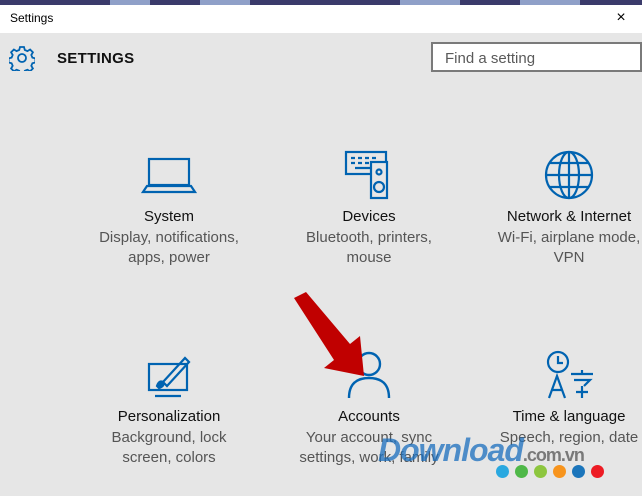 The image size is (642, 496). Describe the element at coordinates (569, 175) in the screenshot. I see `globe-icon` at that location.